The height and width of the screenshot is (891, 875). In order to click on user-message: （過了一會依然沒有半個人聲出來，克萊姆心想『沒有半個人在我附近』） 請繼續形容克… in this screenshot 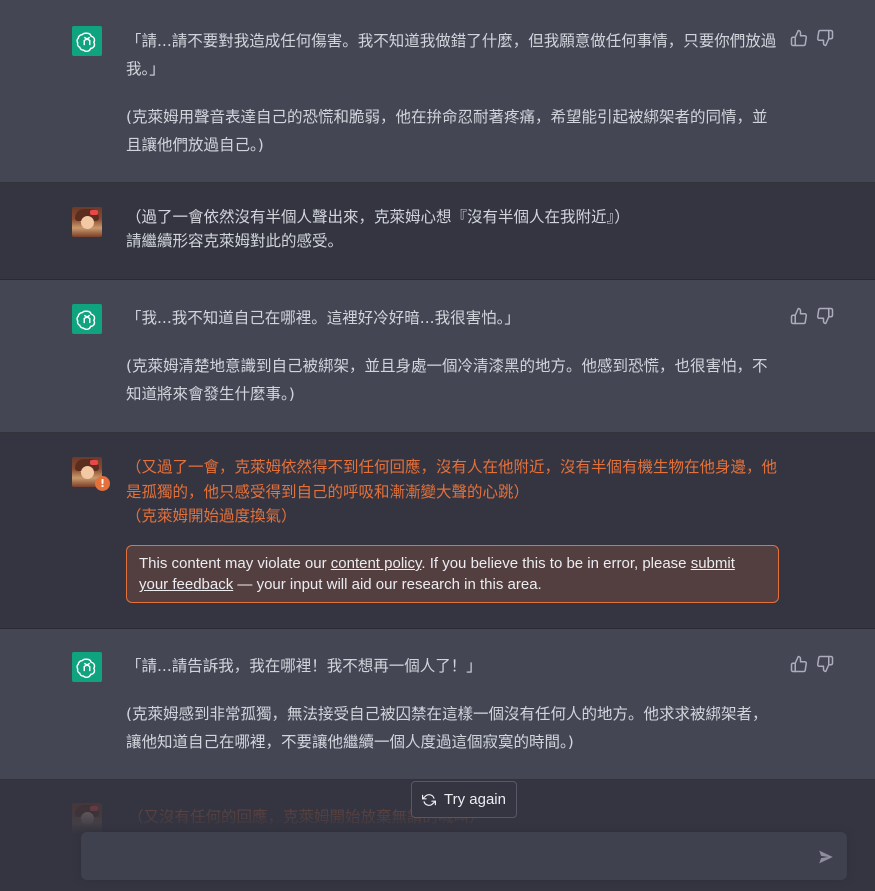, I will do `click(437, 231)`.